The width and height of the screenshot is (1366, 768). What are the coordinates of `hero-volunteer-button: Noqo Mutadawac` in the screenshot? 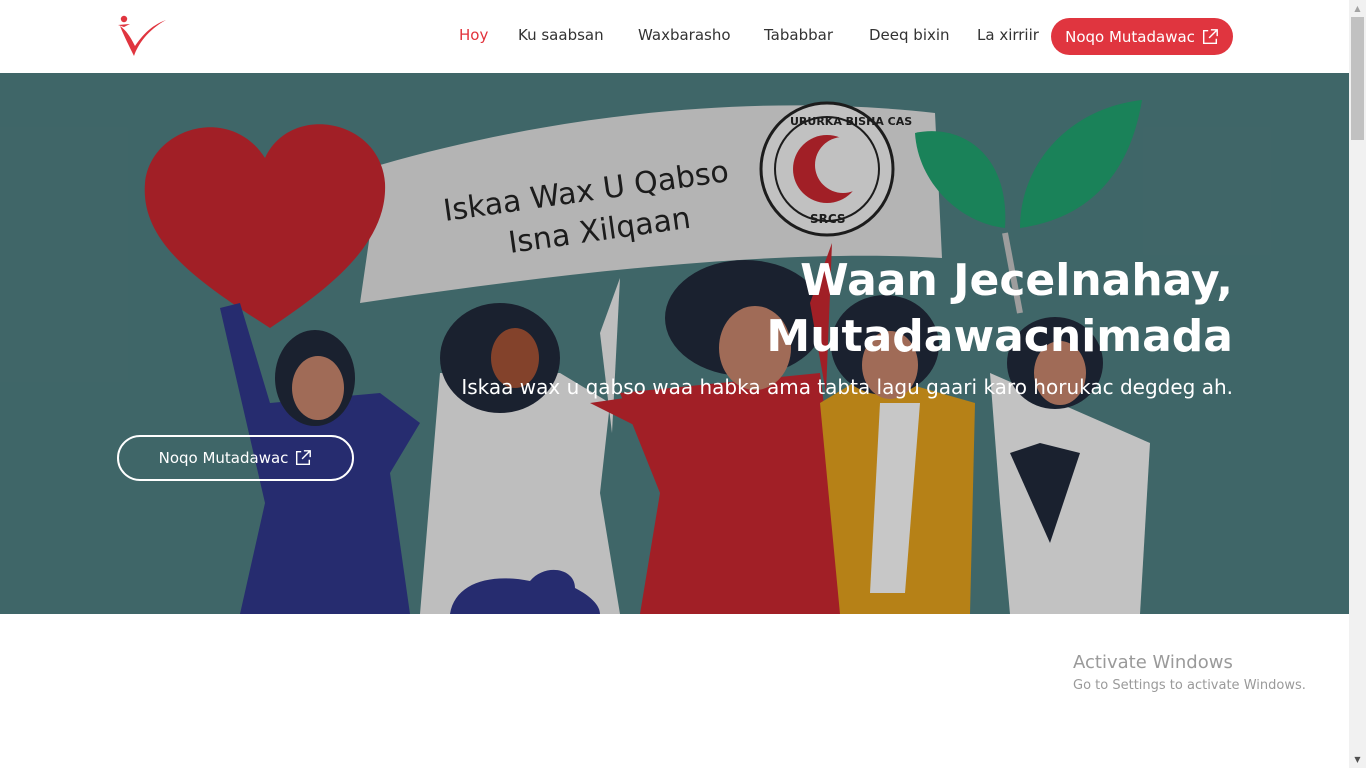 It's located at (235, 458).